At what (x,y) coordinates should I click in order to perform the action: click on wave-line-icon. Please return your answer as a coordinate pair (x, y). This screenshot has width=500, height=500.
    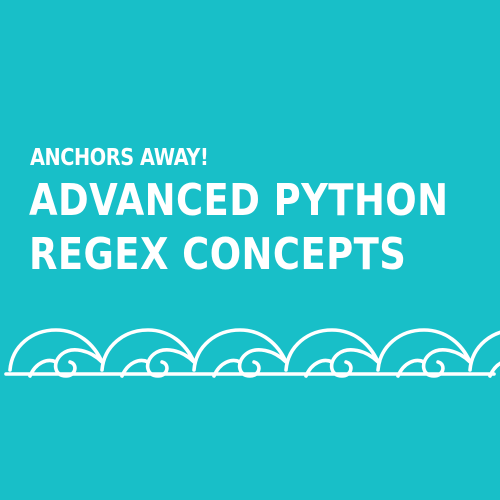
    Looking at the image, I should click on (252, 353).